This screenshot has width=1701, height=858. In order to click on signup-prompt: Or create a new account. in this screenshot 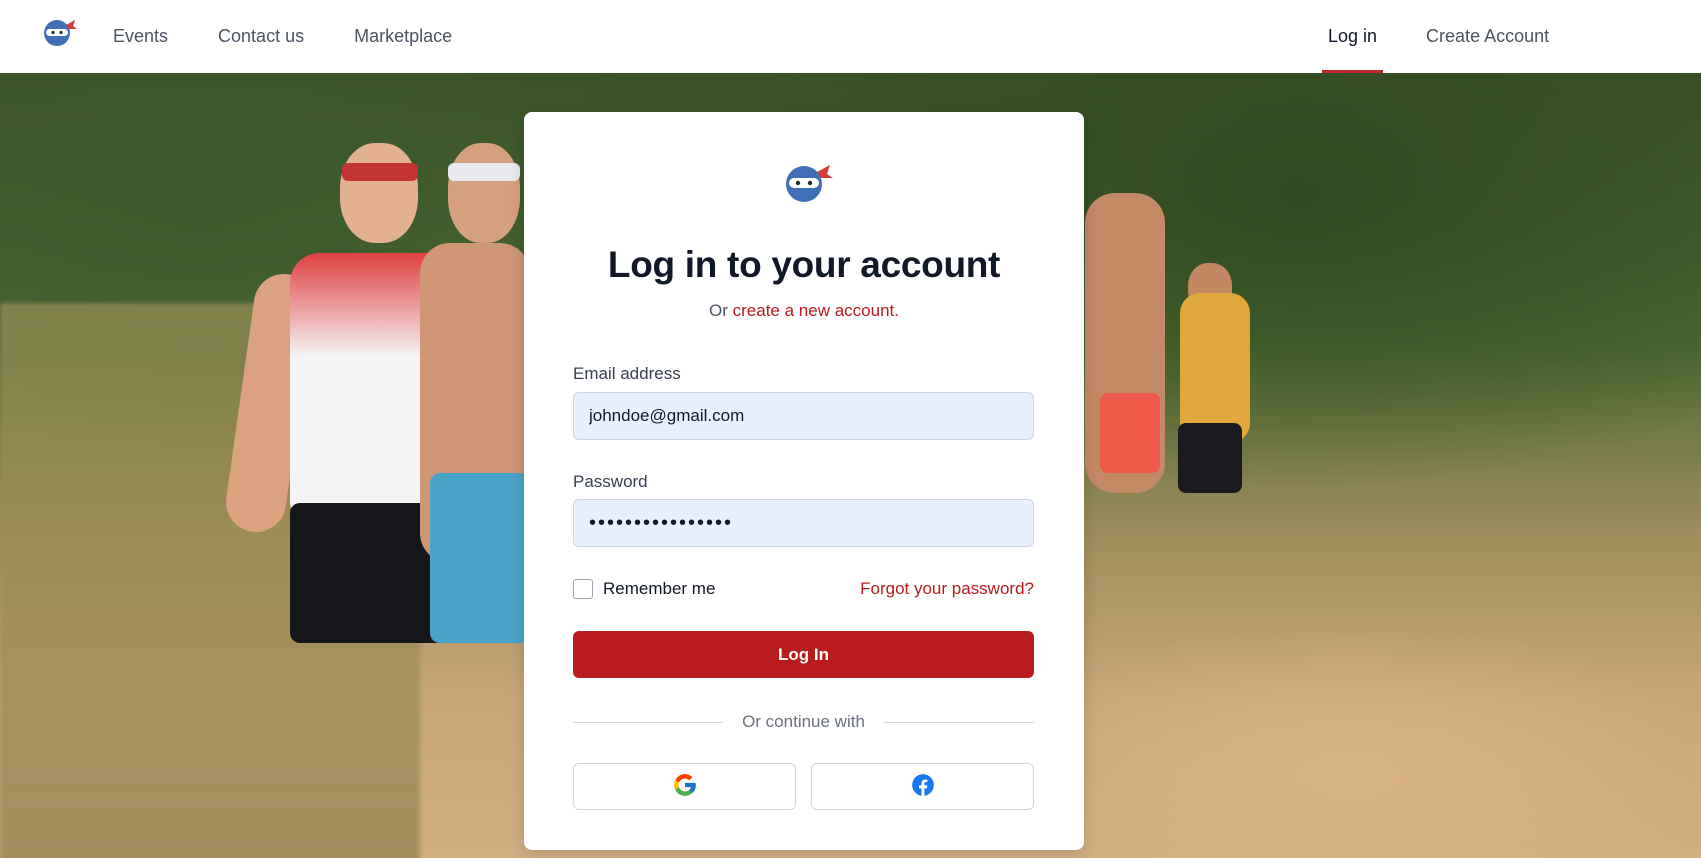, I will do `click(804, 311)`.